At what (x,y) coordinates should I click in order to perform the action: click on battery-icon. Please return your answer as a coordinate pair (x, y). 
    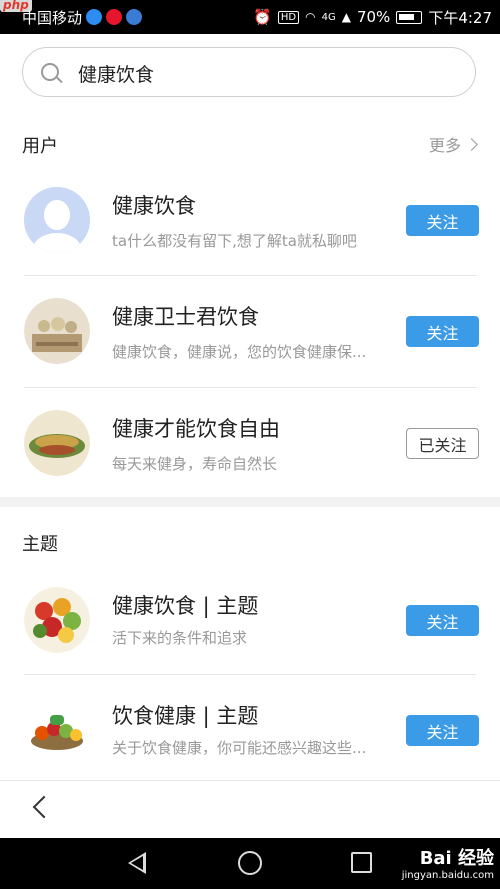
    Looking at the image, I should click on (409, 17).